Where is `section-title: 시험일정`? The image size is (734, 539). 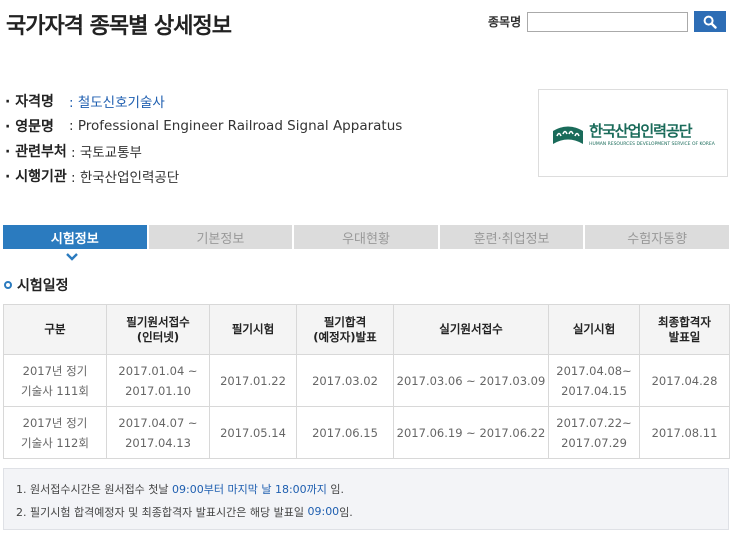 section-title: 시험일정 is located at coordinates (36, 285).